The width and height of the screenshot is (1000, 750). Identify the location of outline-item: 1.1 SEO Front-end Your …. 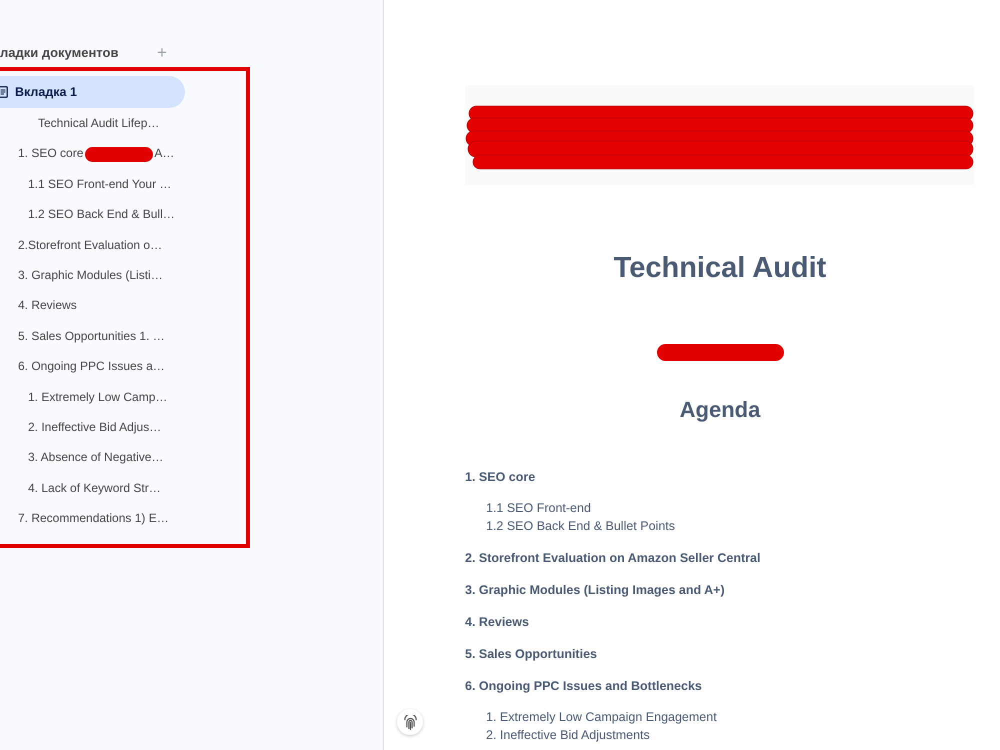
(123, 184).